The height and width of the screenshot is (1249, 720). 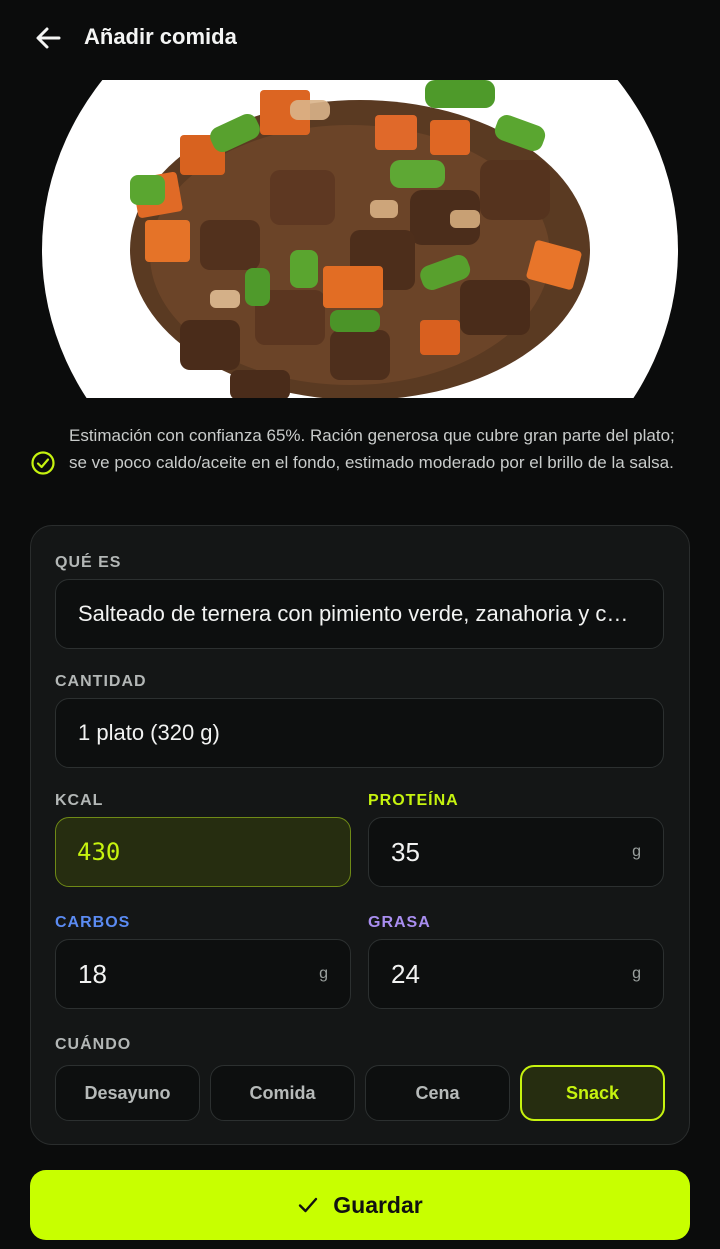 What do you see at coordinates (99, 852) in the screenshot?
I see `kcal-value: 430` at bounding box center [99, 852].